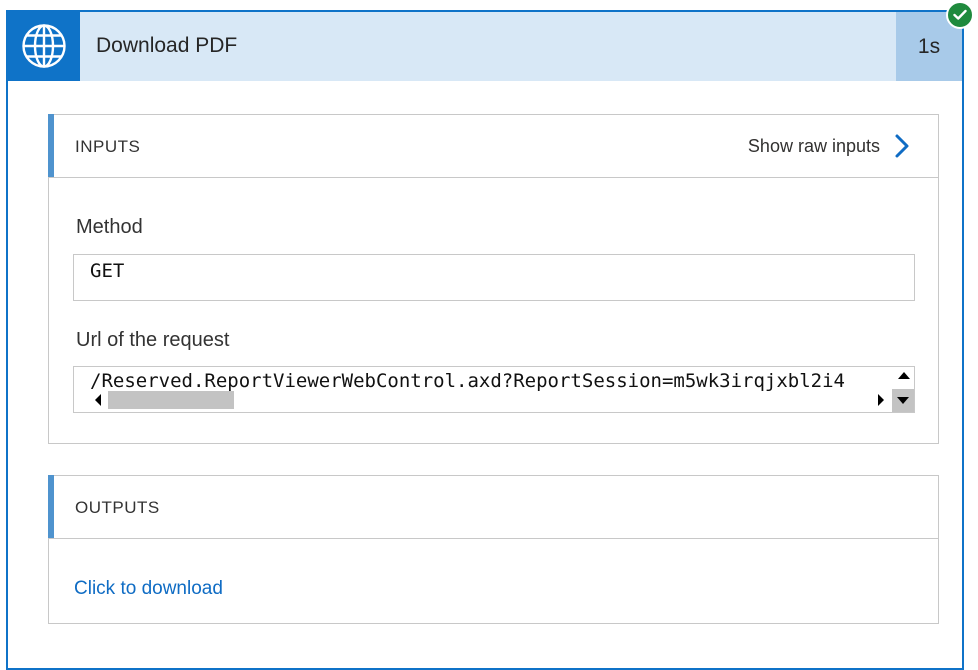 Image resolution: width=978 pixels, height=670 pixels. I want to click on click-to-download-link: Click to download, so click(148, 589).